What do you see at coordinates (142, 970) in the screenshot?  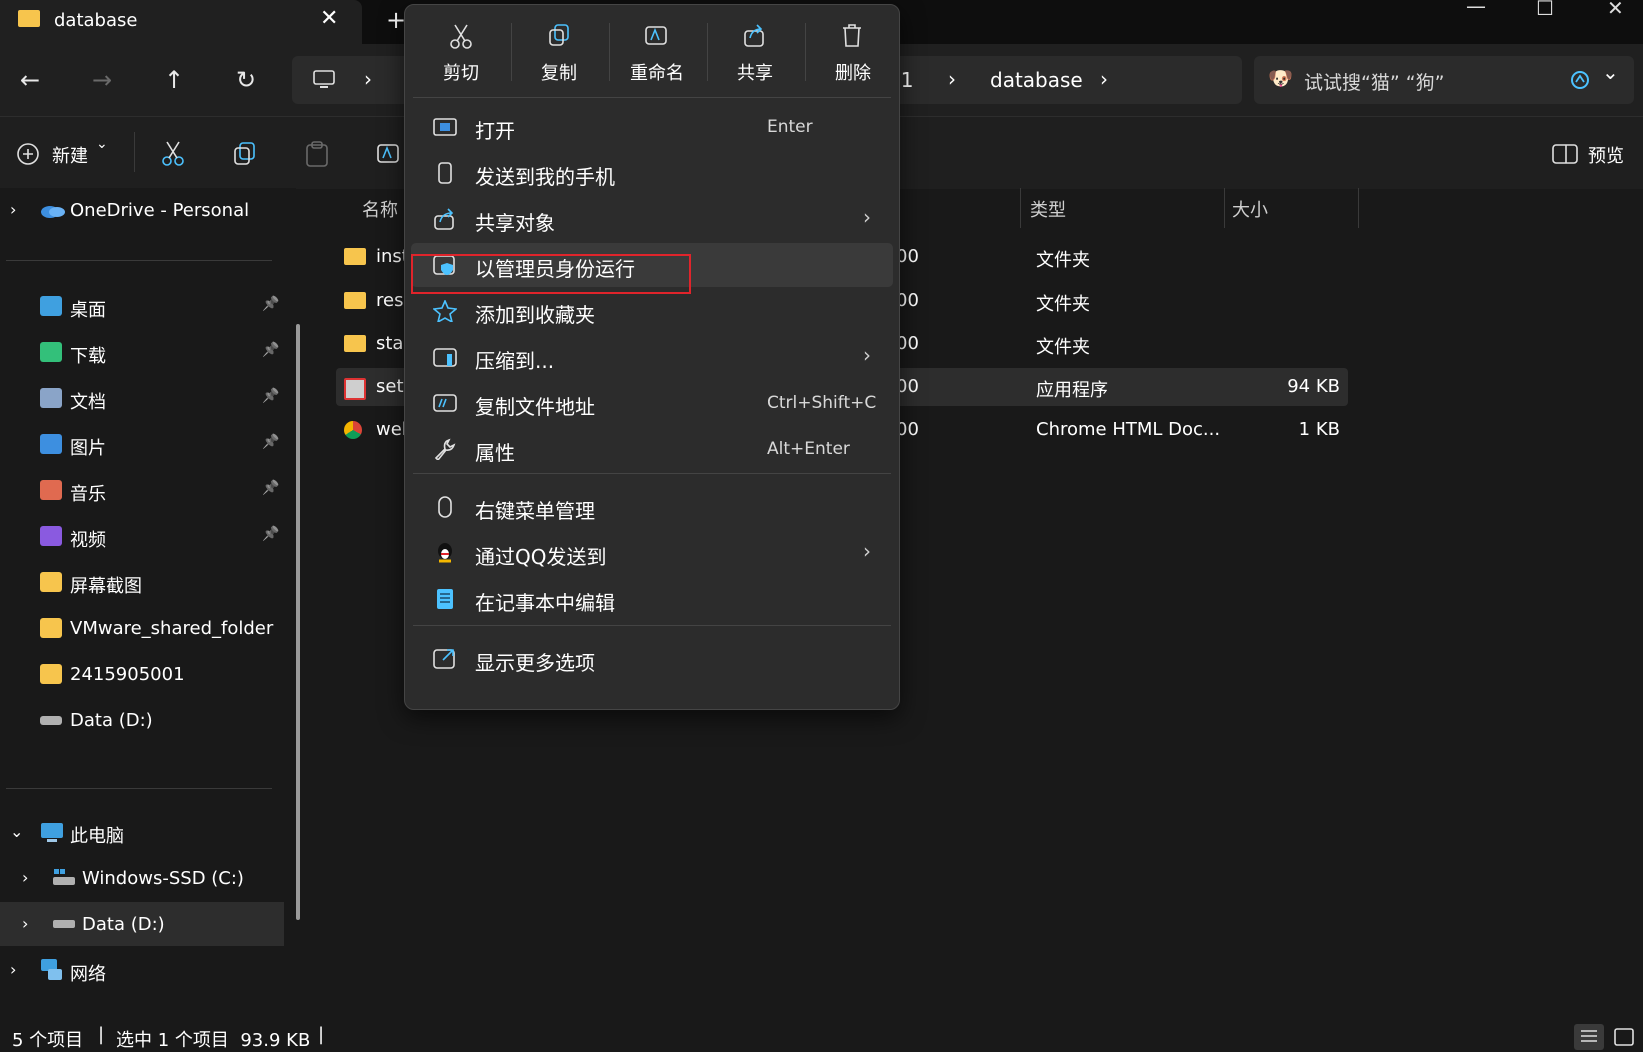 I see `sidebar-item-network: › 网络` at bounding box center [142, 970].